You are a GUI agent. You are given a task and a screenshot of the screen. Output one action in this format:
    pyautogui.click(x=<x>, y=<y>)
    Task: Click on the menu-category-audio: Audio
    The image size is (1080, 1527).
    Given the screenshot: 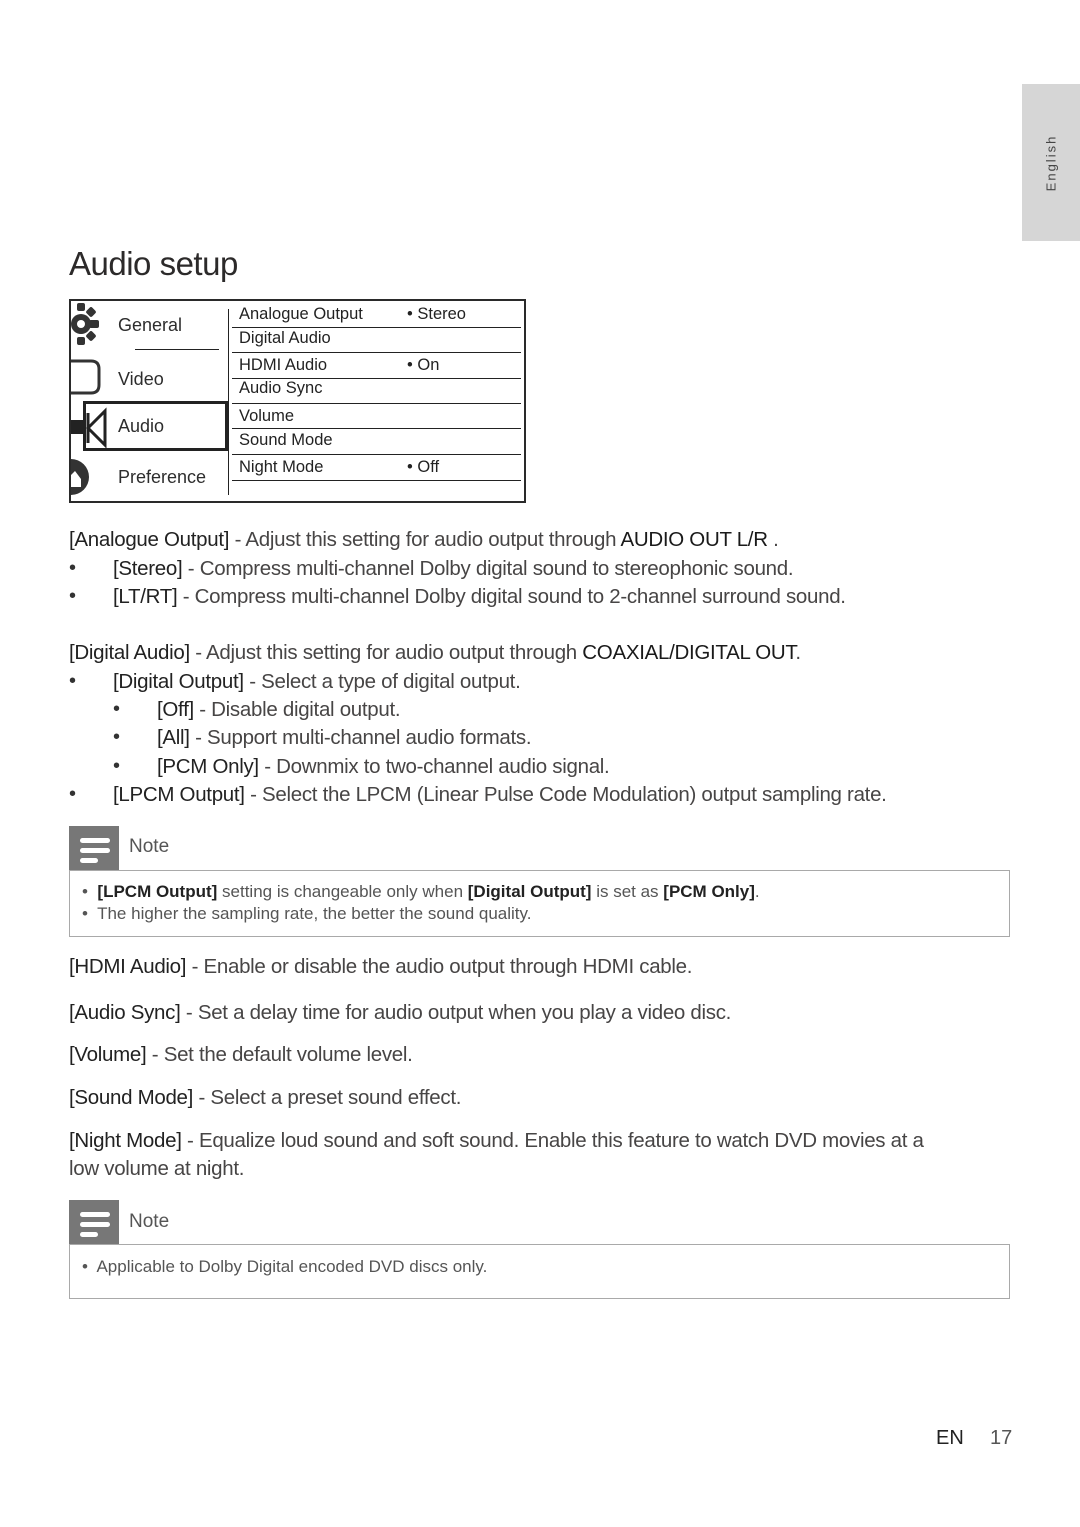 What is the action you would take?
    pyautogui.click(x=141, y=426)
    